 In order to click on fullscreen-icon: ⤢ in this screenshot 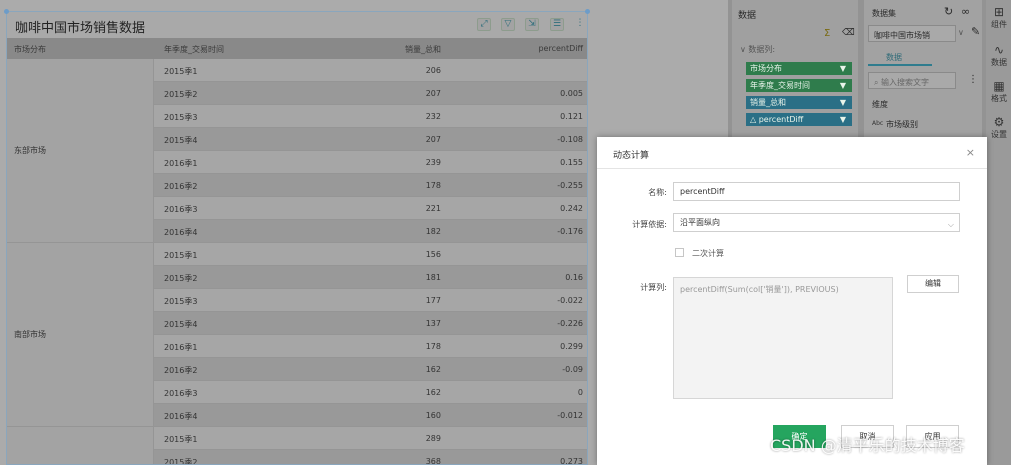, I will do `click(484, 24)`.